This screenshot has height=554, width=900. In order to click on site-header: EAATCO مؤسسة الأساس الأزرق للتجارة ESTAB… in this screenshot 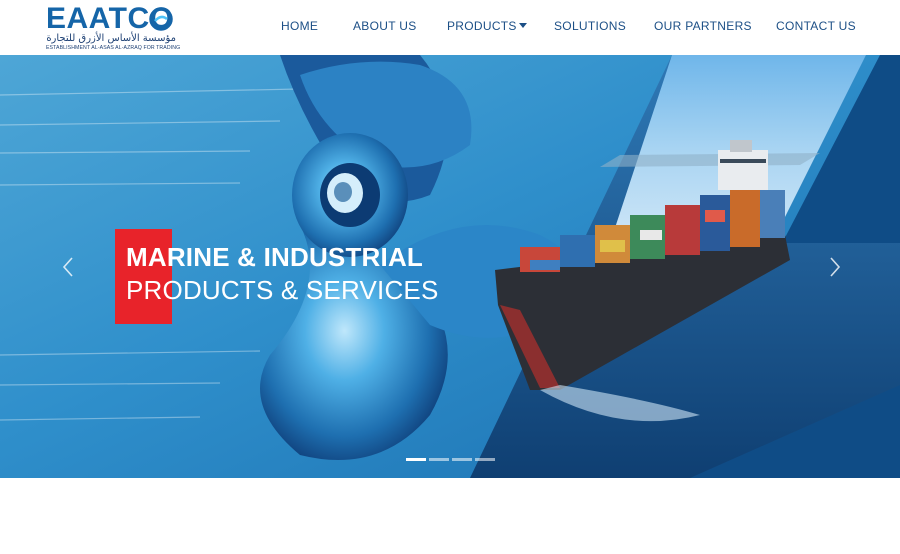, I will do `click(450, 27)`.